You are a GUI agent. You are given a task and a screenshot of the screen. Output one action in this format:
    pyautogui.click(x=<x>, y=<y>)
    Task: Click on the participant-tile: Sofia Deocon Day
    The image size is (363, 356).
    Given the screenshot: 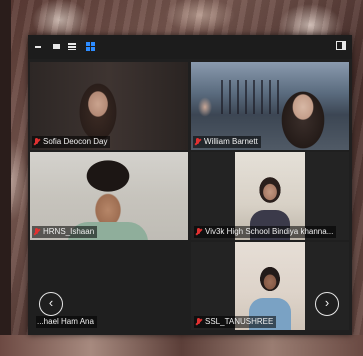 What is the action you would take?
    pyautogui.click(x=109, y=106)
    